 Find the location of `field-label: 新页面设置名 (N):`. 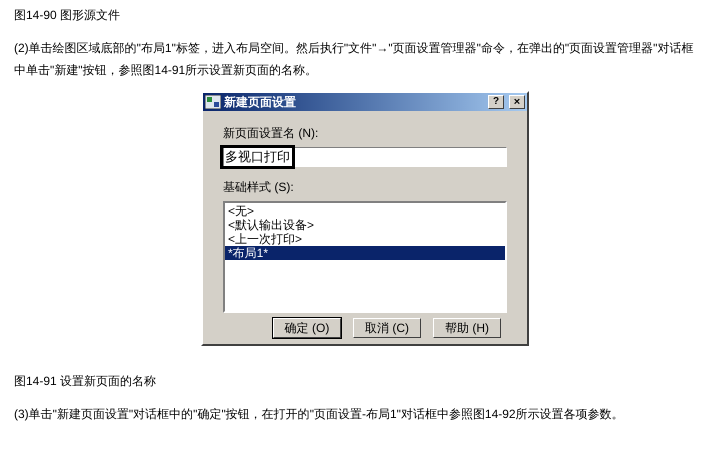

field-label: 新页面设置名 (N): is located at coordinates (271, 133).